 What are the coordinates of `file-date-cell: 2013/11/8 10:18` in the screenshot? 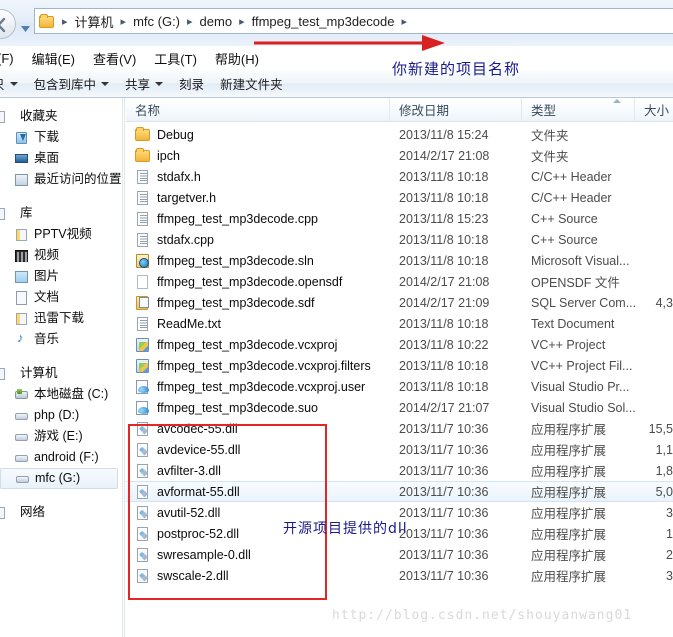 It's located at (444, 386).